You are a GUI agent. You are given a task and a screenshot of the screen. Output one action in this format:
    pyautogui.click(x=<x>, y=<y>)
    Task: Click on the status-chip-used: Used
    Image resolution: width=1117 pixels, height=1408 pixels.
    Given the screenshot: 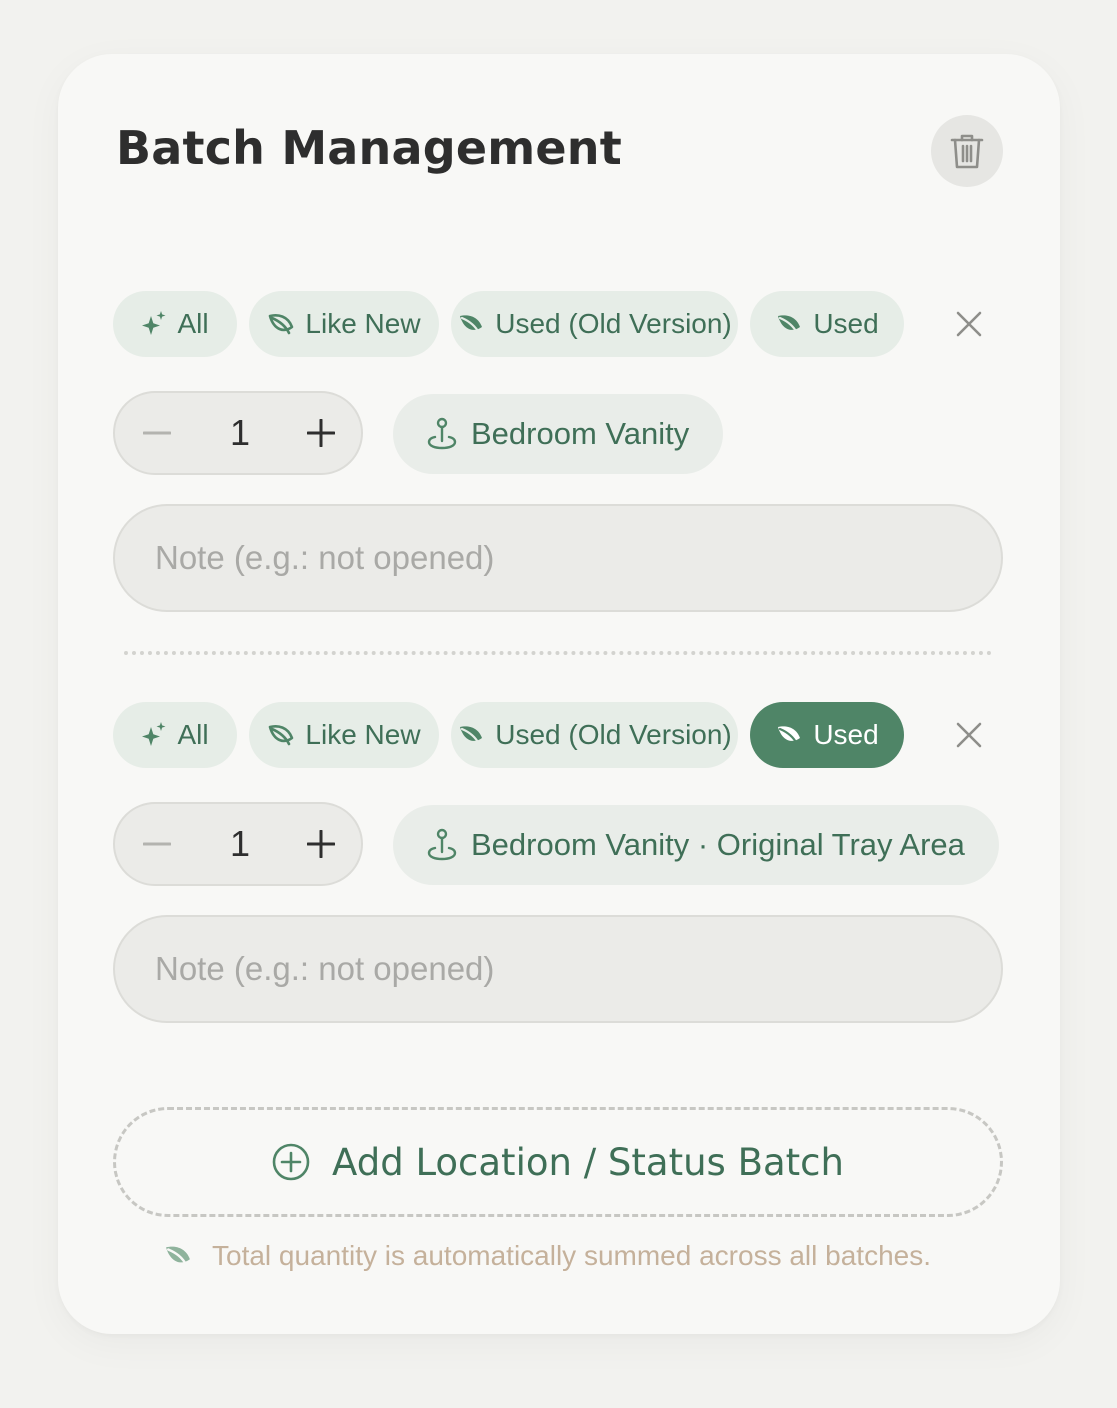 What is the action you would take?
    pyautogui.click(x=827, y=324)
    